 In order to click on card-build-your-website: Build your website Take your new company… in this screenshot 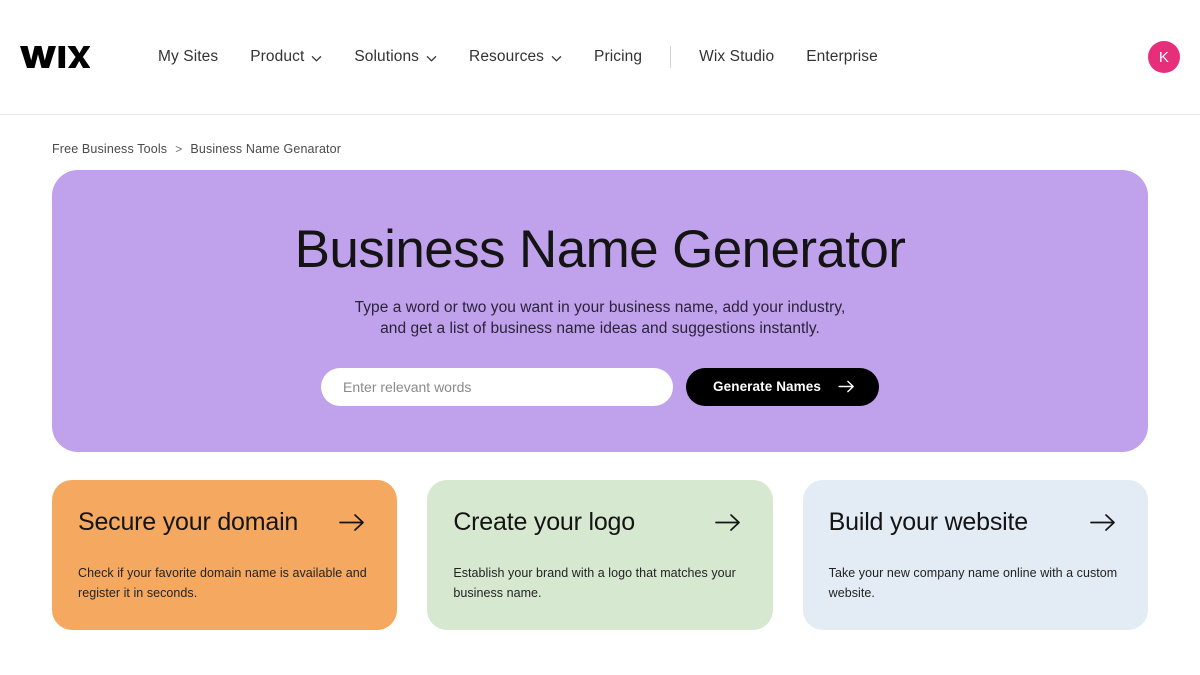, I will do `click(975, 555)`.